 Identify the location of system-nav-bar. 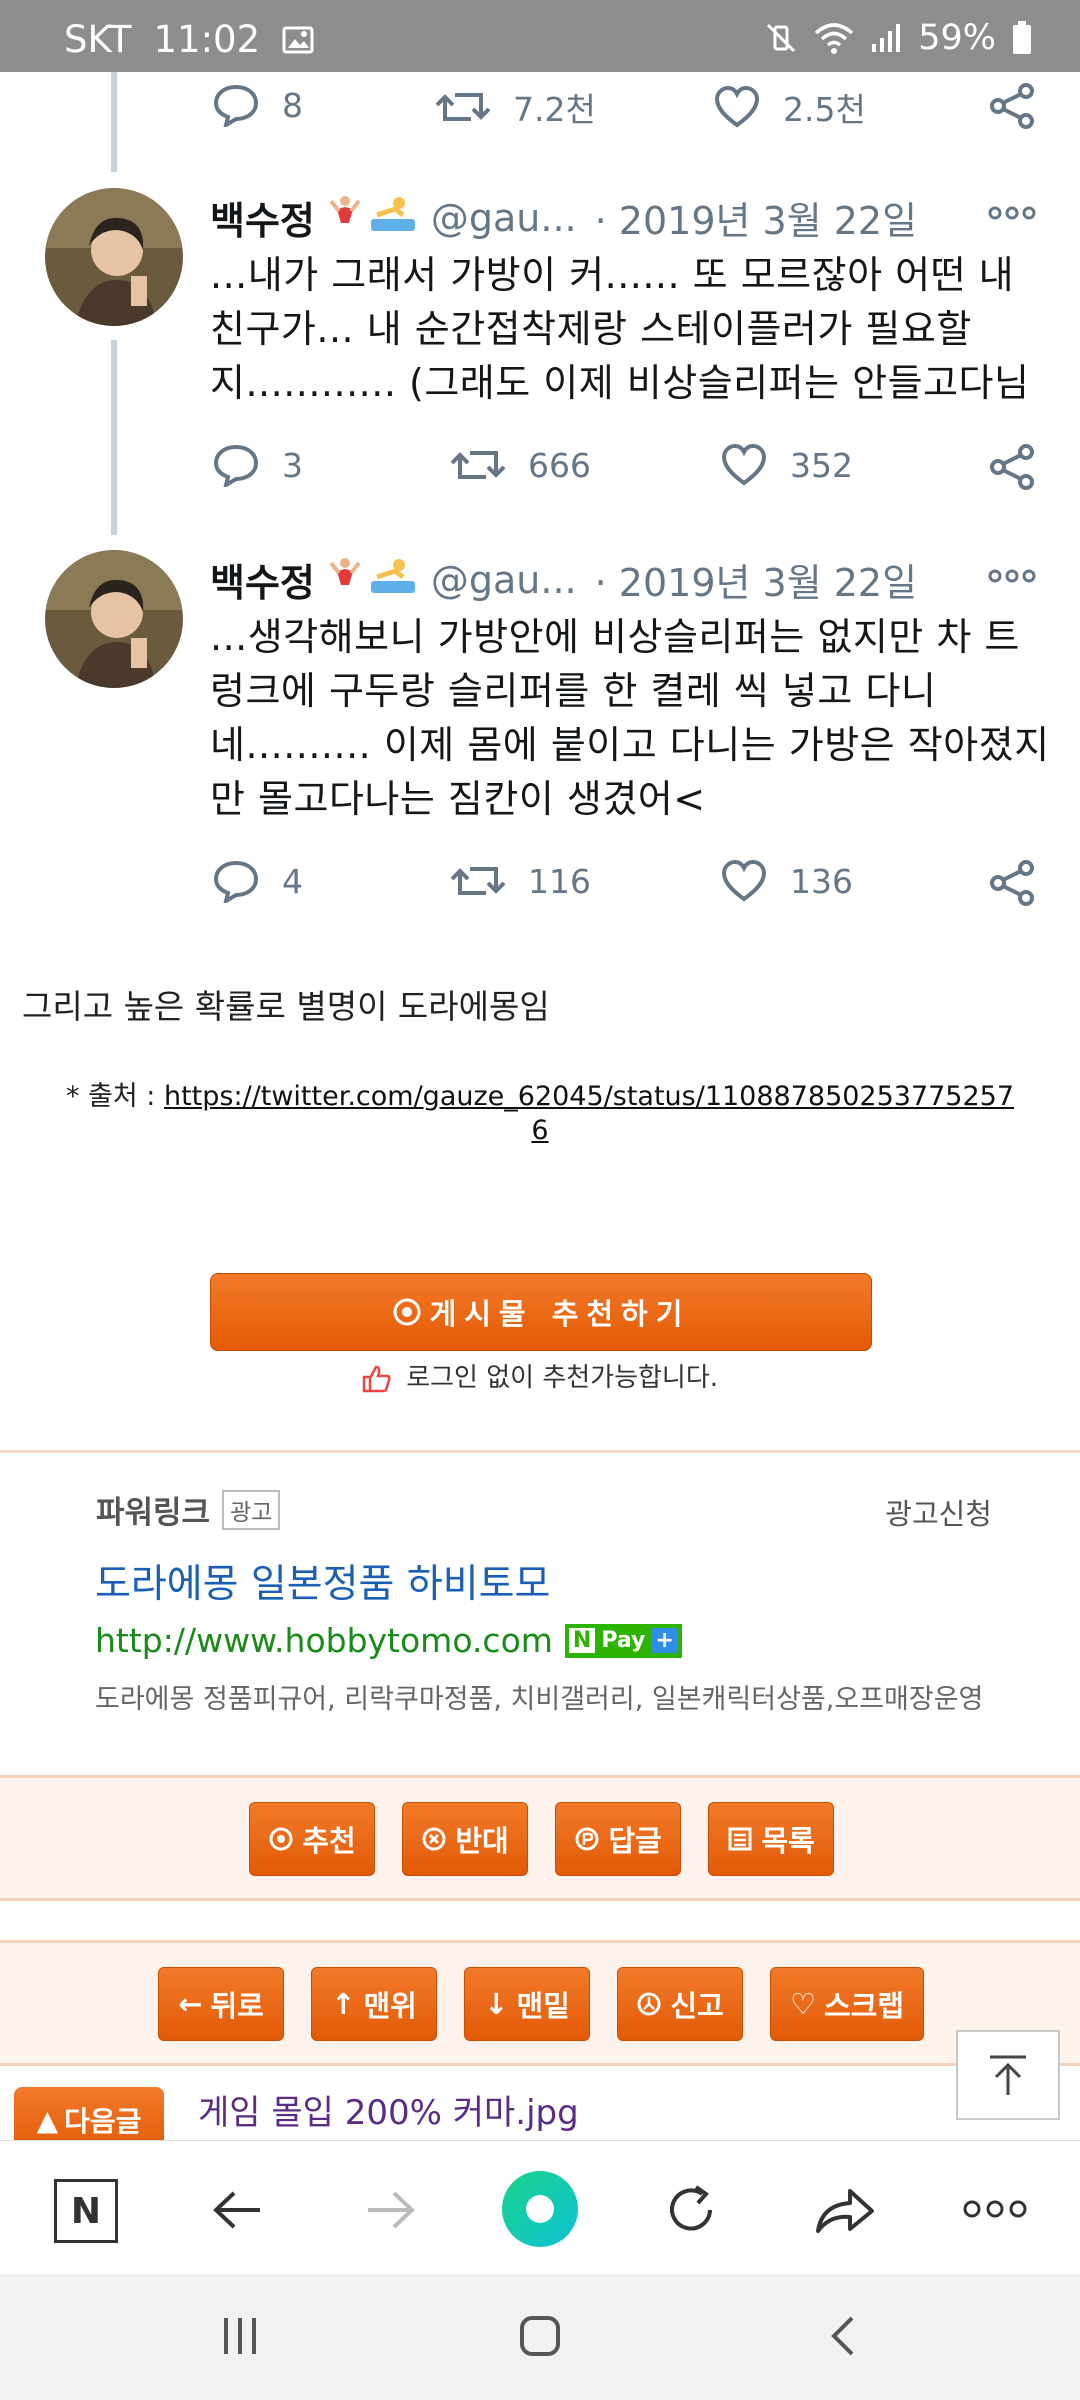
(540, 2337).